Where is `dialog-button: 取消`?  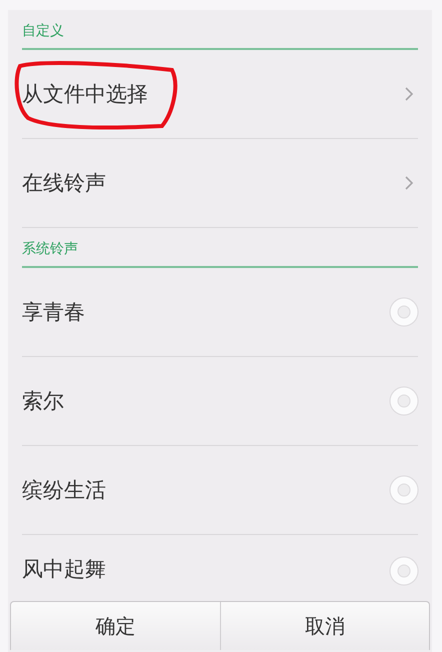 dialog-button: 取消 is located at coordinates (324, 626).